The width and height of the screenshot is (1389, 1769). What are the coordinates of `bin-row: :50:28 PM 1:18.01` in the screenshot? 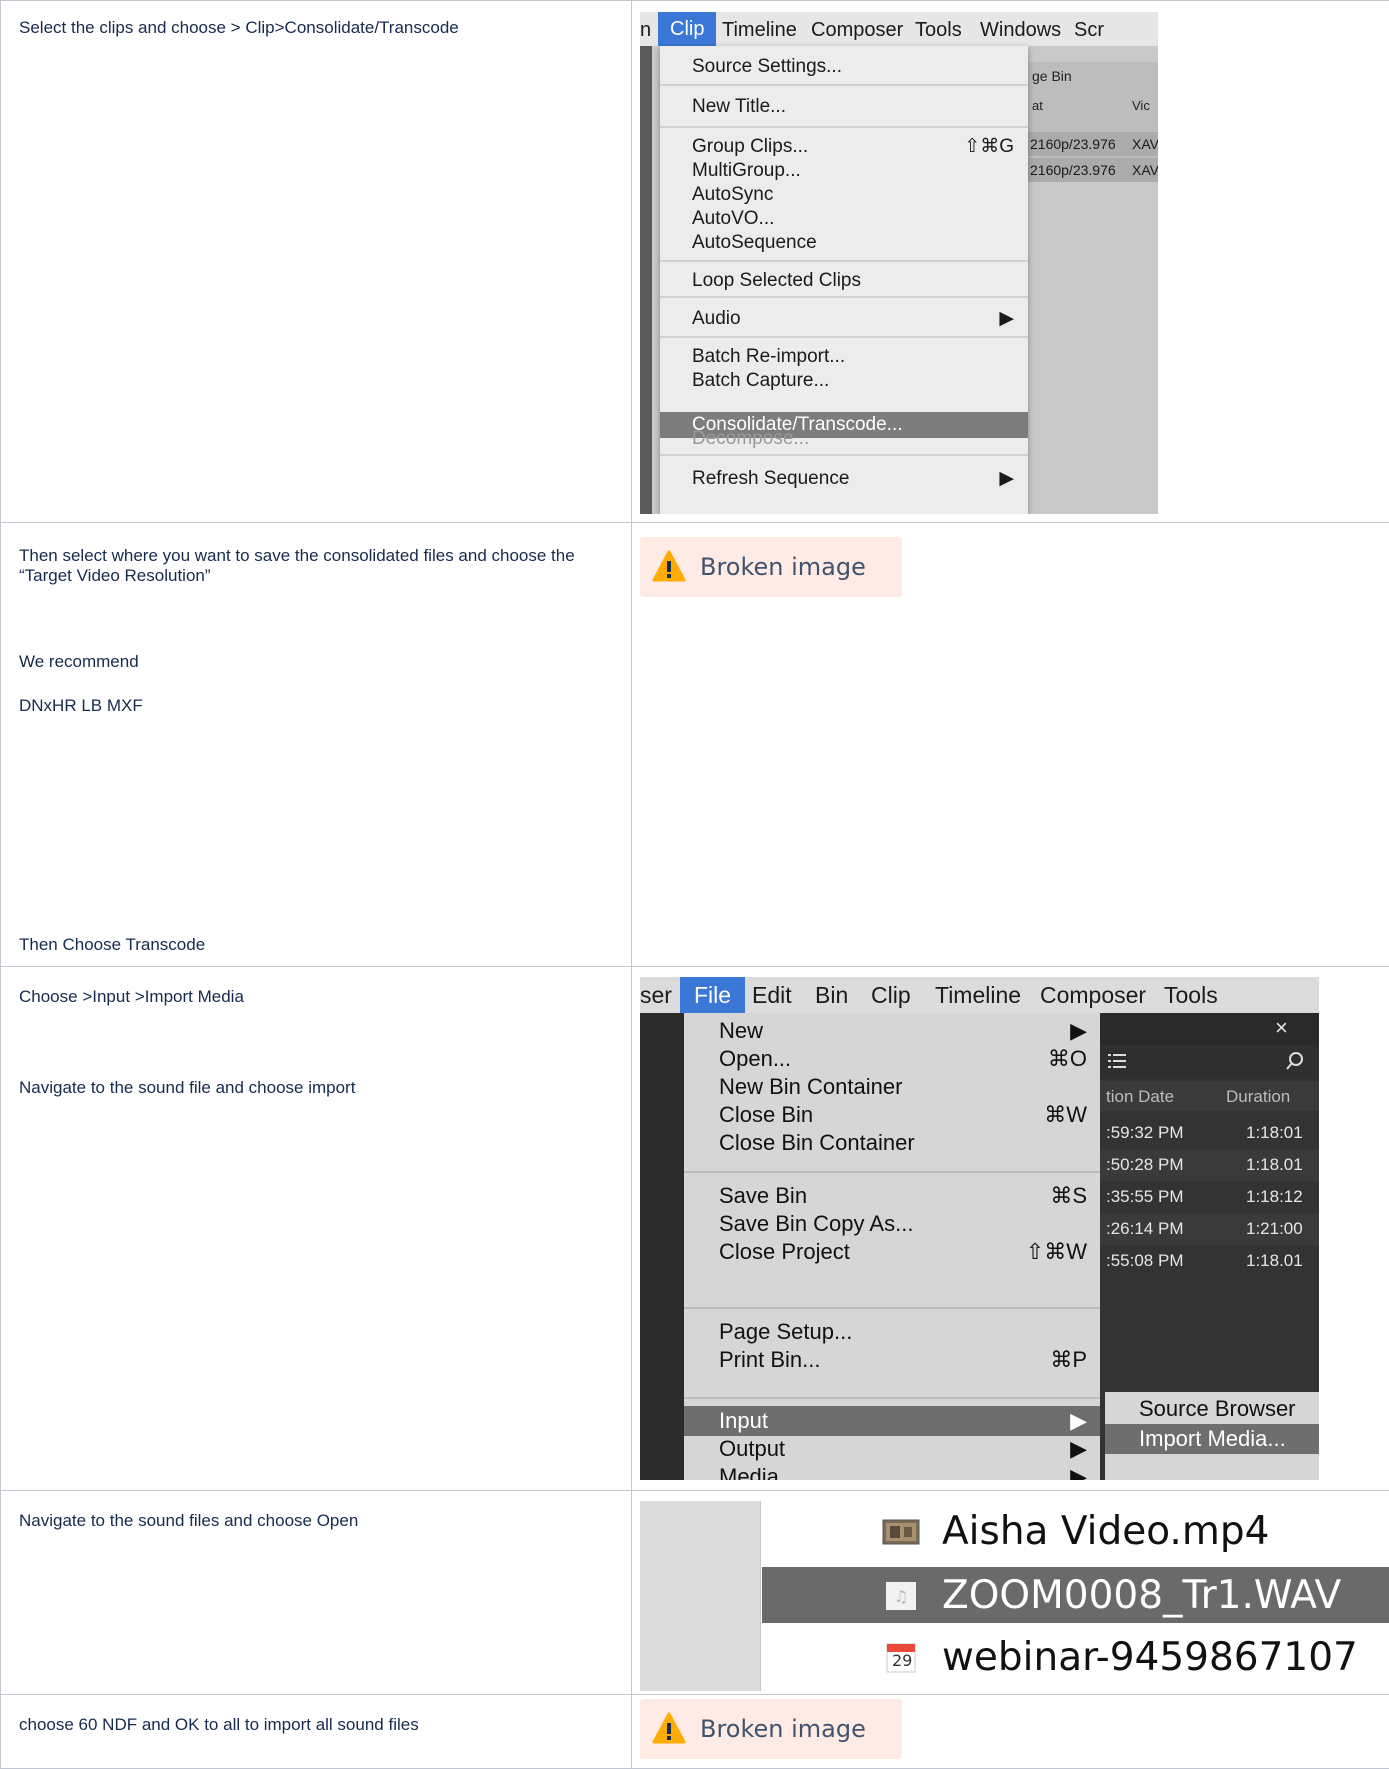 It's located at (1209, 1165).